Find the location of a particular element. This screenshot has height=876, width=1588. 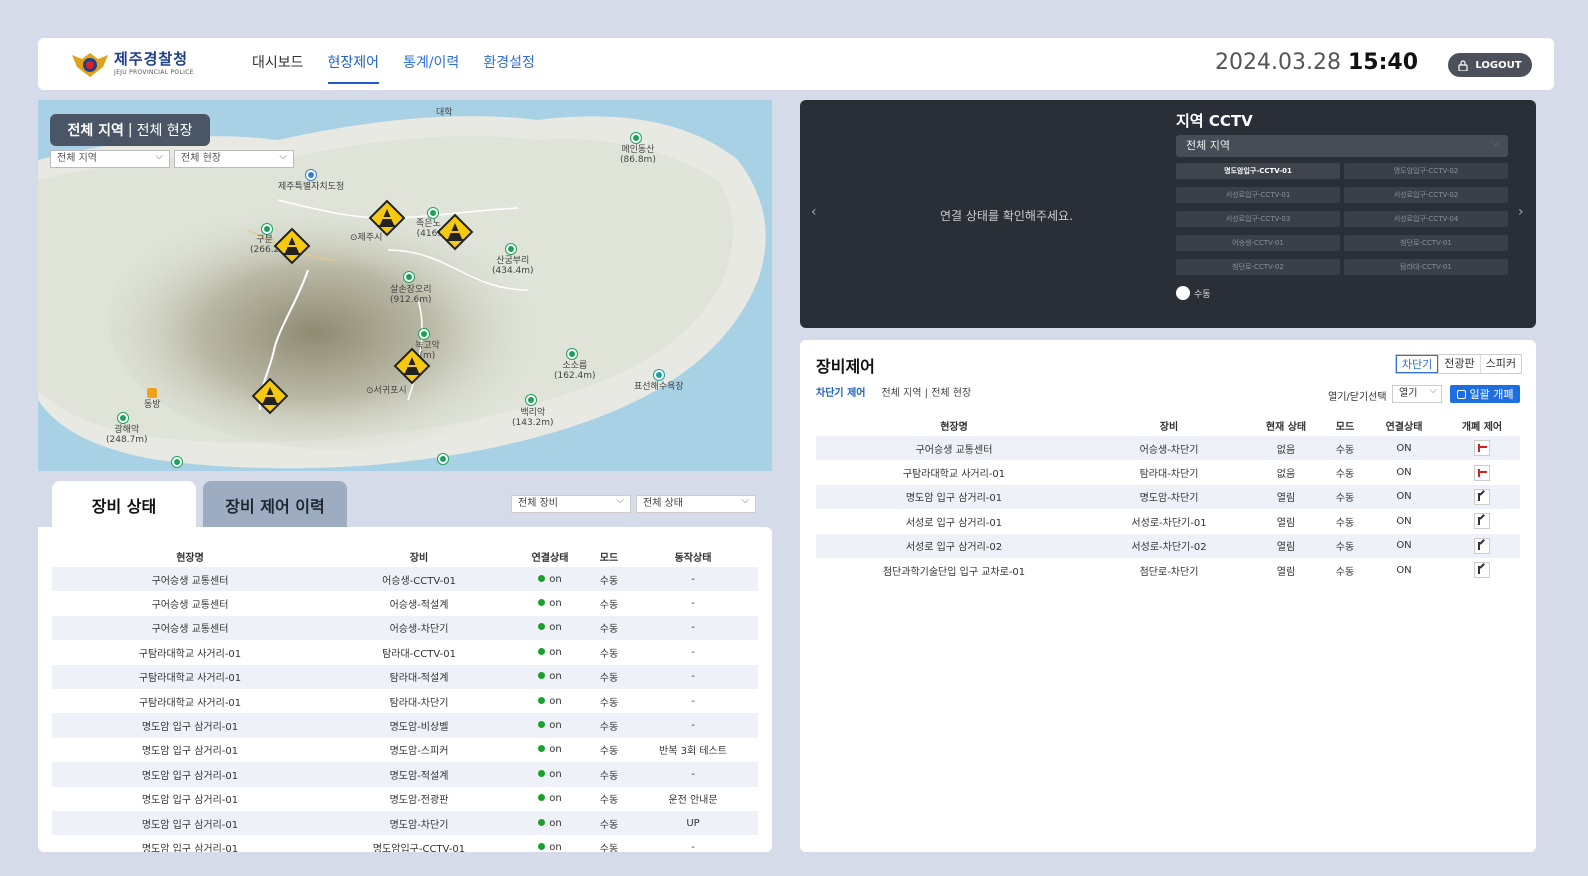

map-site-select: 전체 현장 is located at coordinates (234, 158).